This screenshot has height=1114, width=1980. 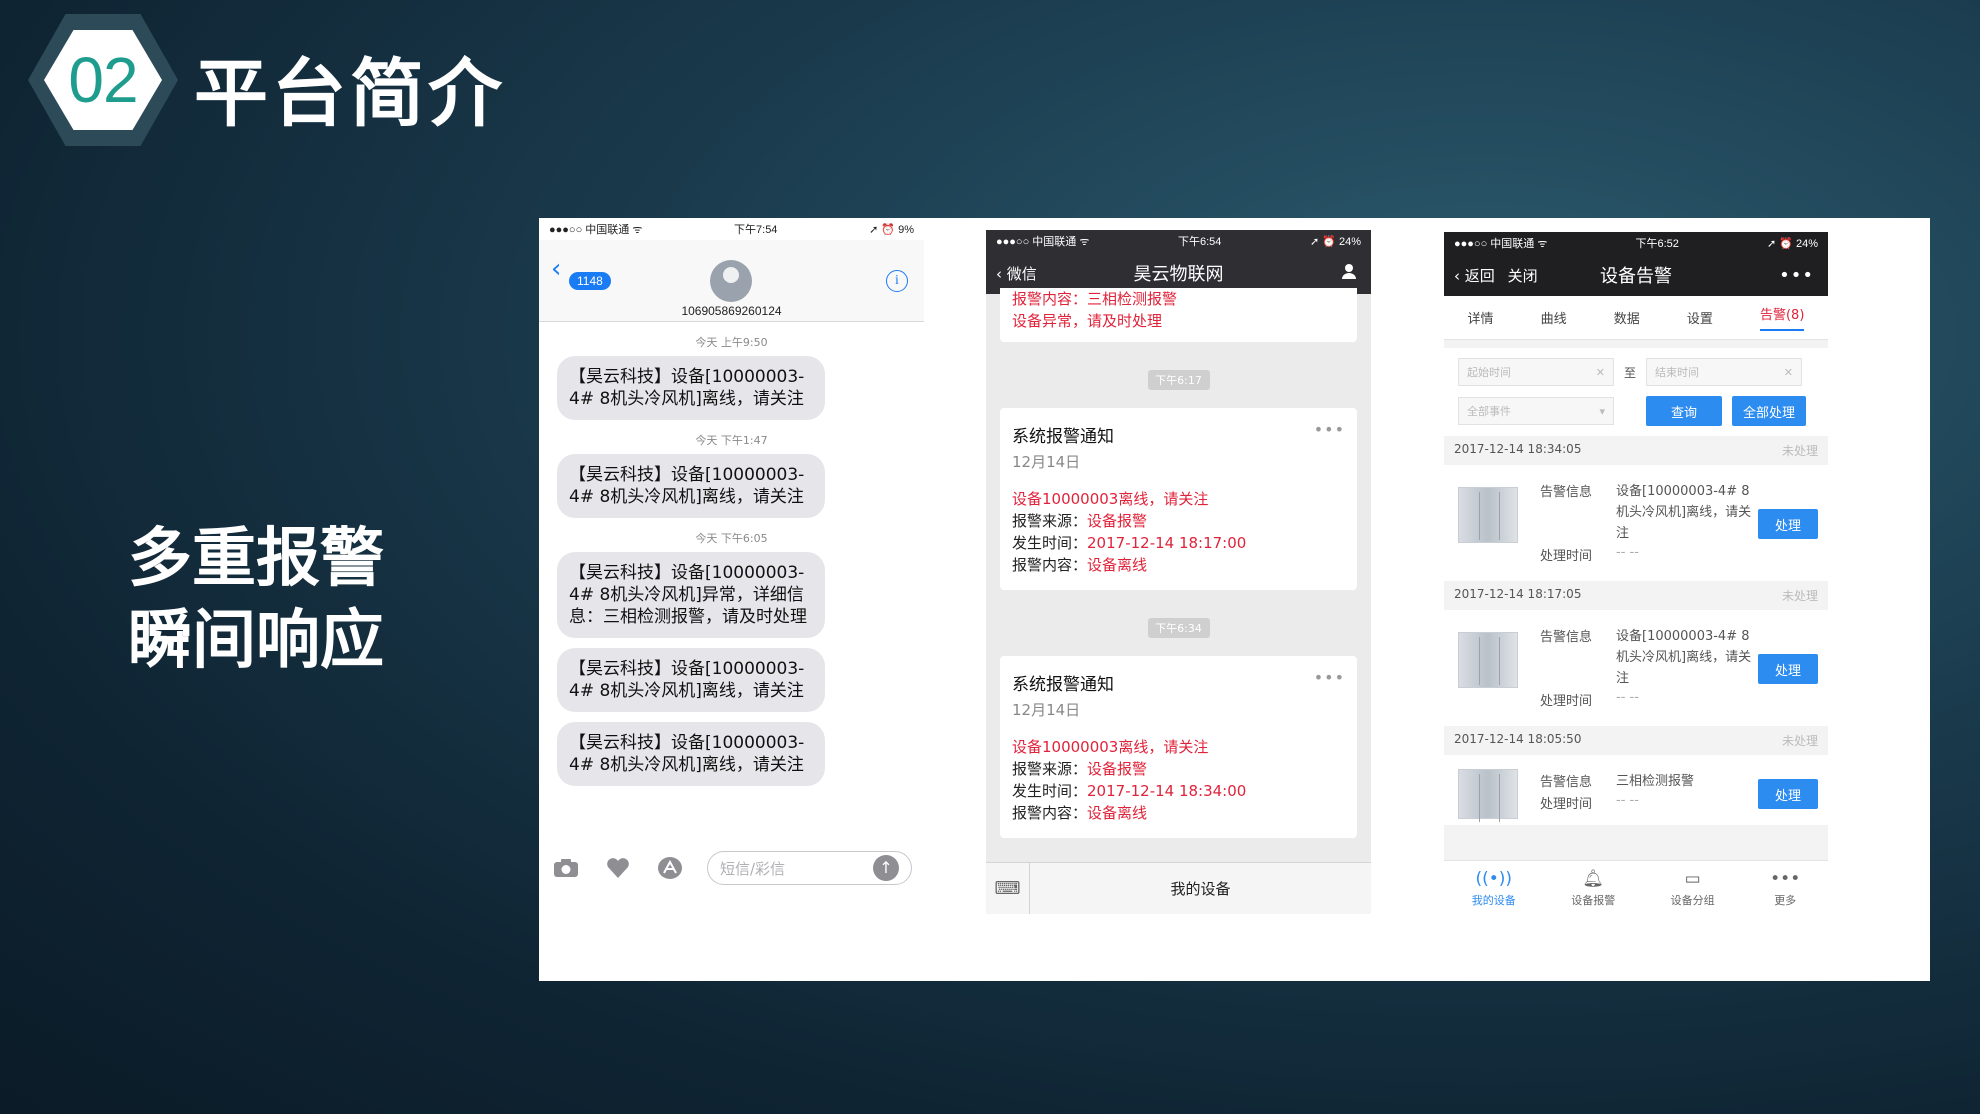 I want to click on tabbar-label: 更多, so click(x=1785, y=900).